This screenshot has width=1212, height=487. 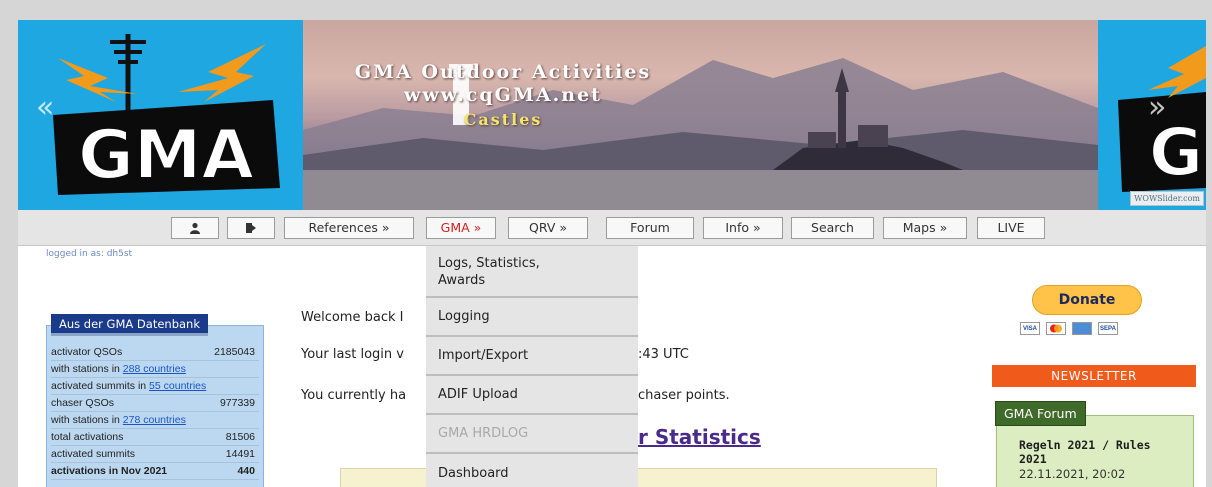 What do you see at coordinates (532, 434) in the screenshot?
I see `menu-item-gma-hrdlog: GMA HRDLOG` at bounding box center [532, 434].